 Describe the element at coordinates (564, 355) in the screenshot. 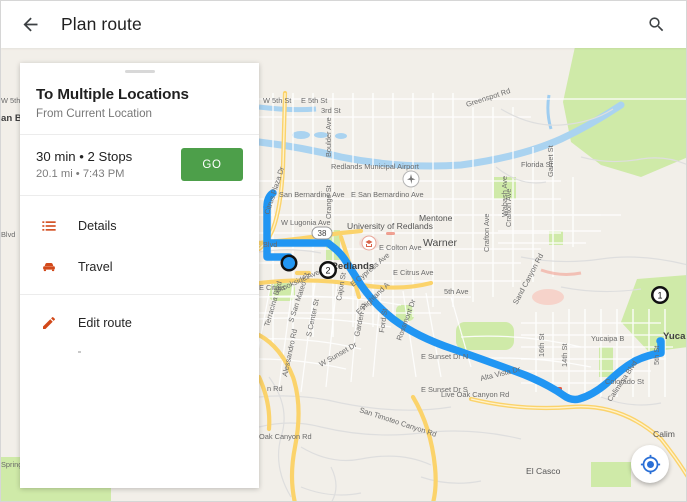

I see `svg-text: 14th St` at that location.